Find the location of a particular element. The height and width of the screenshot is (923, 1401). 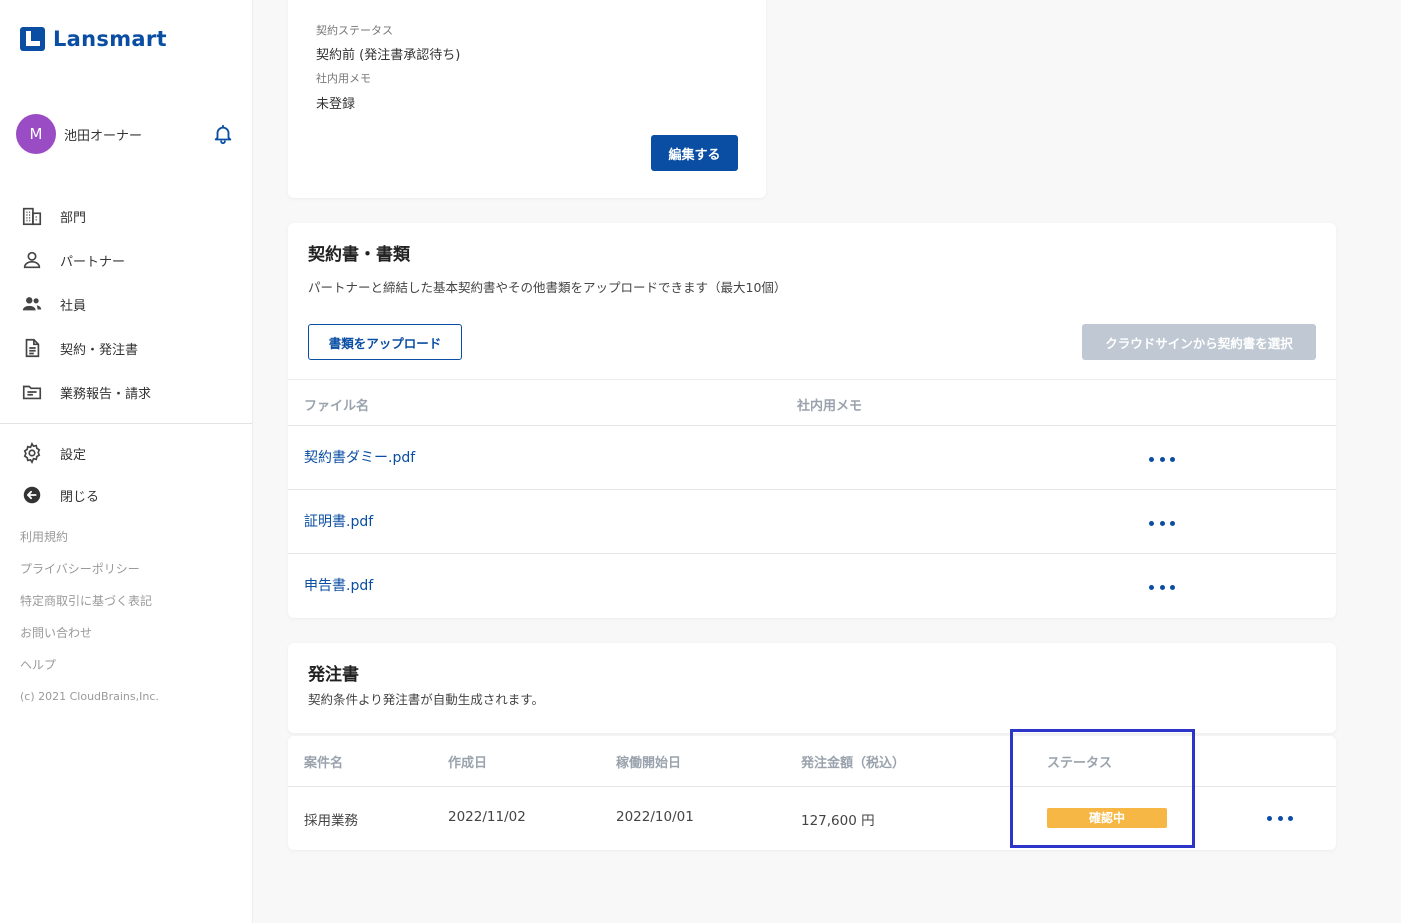

commerce-law-link: 特定商取引に基づく表記 is located at coordinates (86, 608).